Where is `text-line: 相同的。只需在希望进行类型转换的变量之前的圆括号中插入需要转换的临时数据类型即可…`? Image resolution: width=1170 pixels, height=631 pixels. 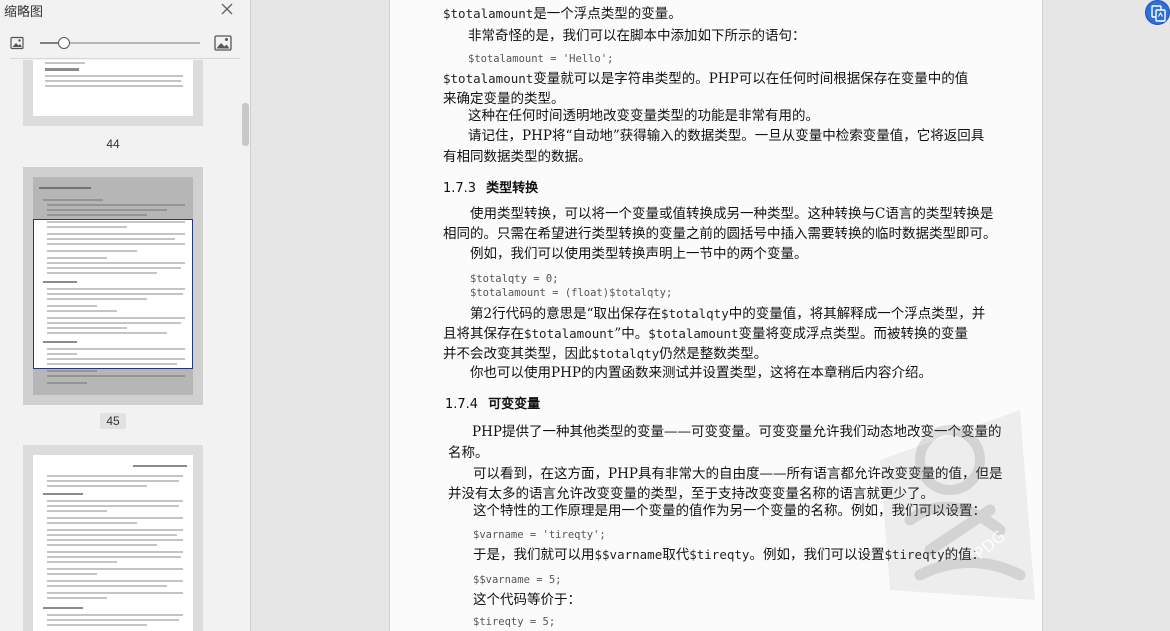
text-line: 相同的。只需在希望进行类型转换的变量之前的圆括号中插入需要转换的临时数据类型即可… is located at coordinates (720, 234).